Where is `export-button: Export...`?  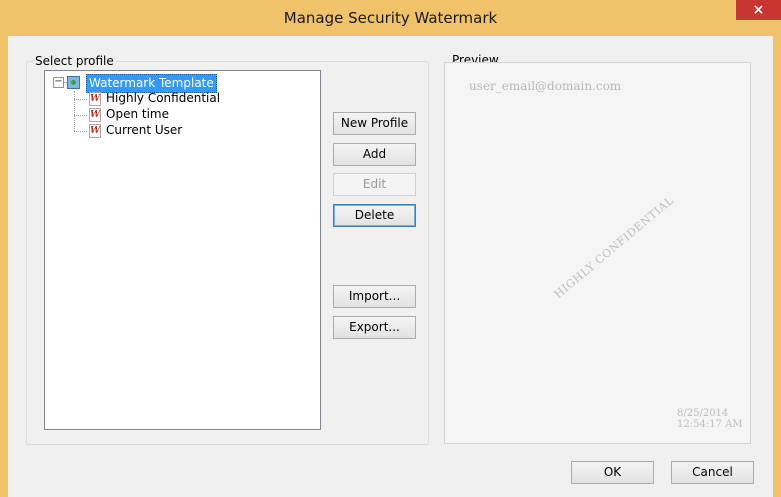
export-button: Export... is located at coordinates (374, 327).